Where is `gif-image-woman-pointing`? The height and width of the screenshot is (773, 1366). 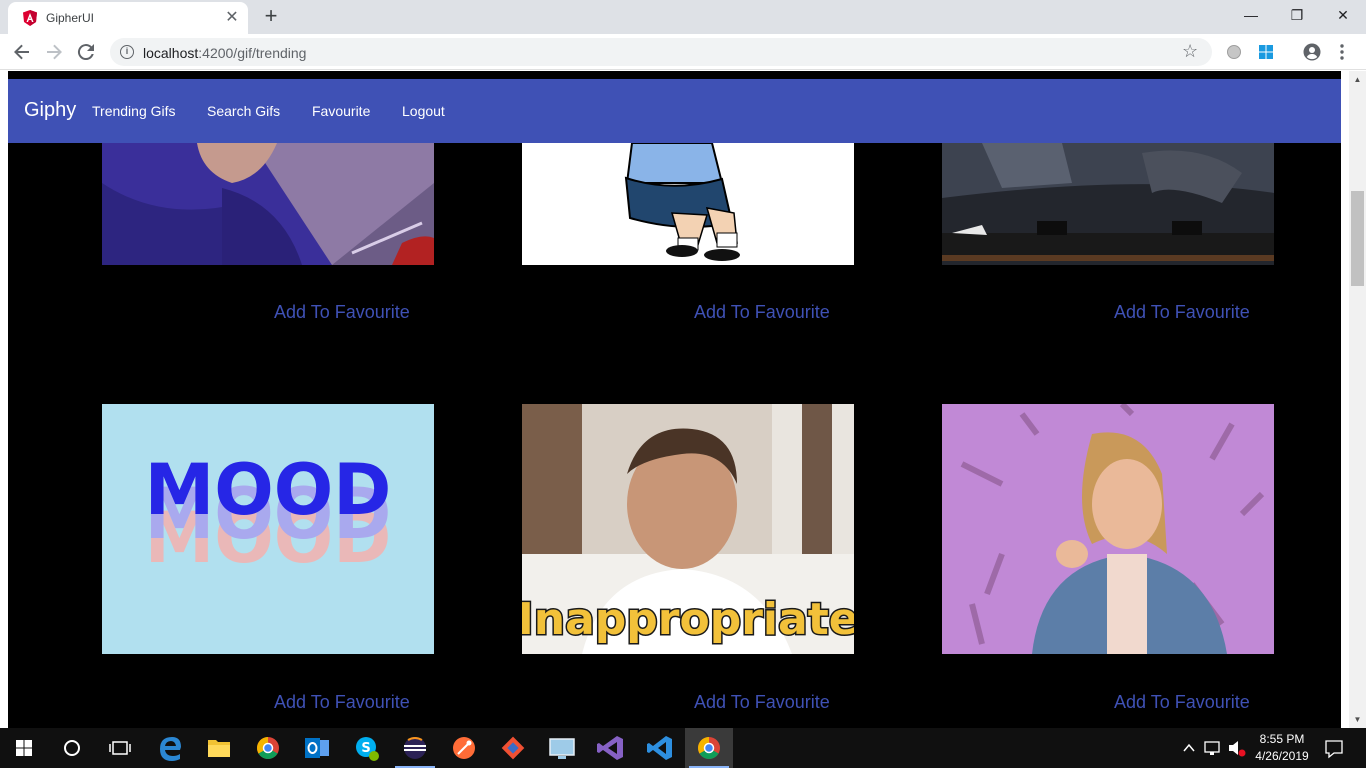 gif-image-woman-pointing is located at coordinates (1108, 529).